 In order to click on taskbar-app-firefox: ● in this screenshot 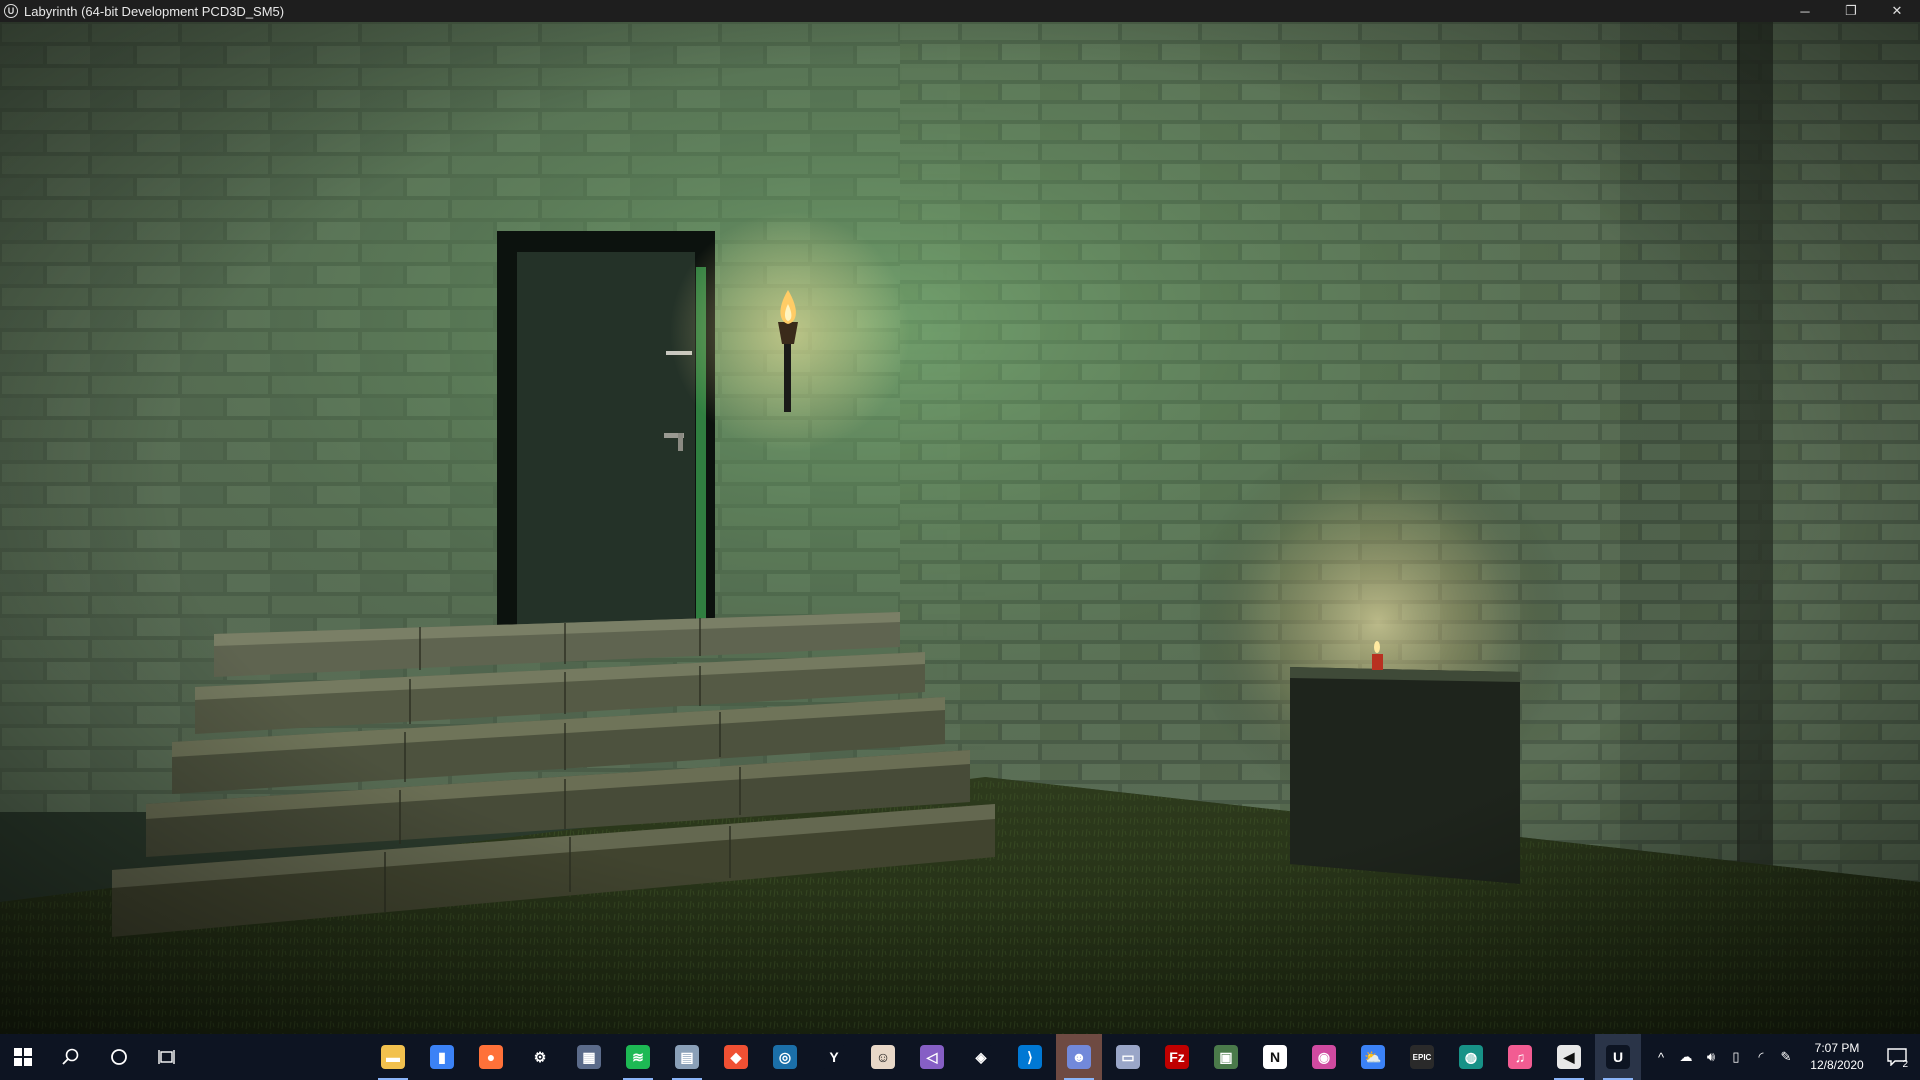, I will do `click(491, 1057)`.